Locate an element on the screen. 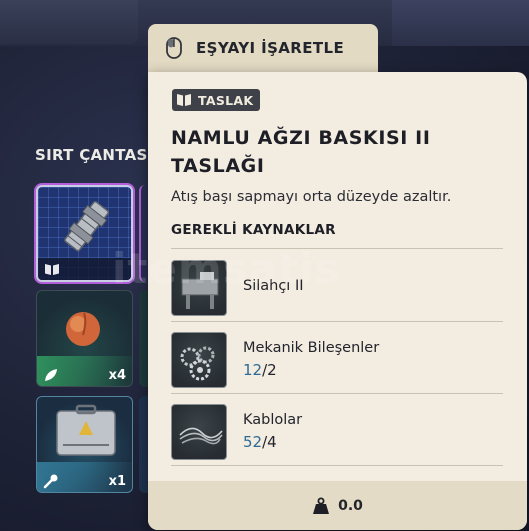  peach-item-icon is located at coordinates (83, 329).